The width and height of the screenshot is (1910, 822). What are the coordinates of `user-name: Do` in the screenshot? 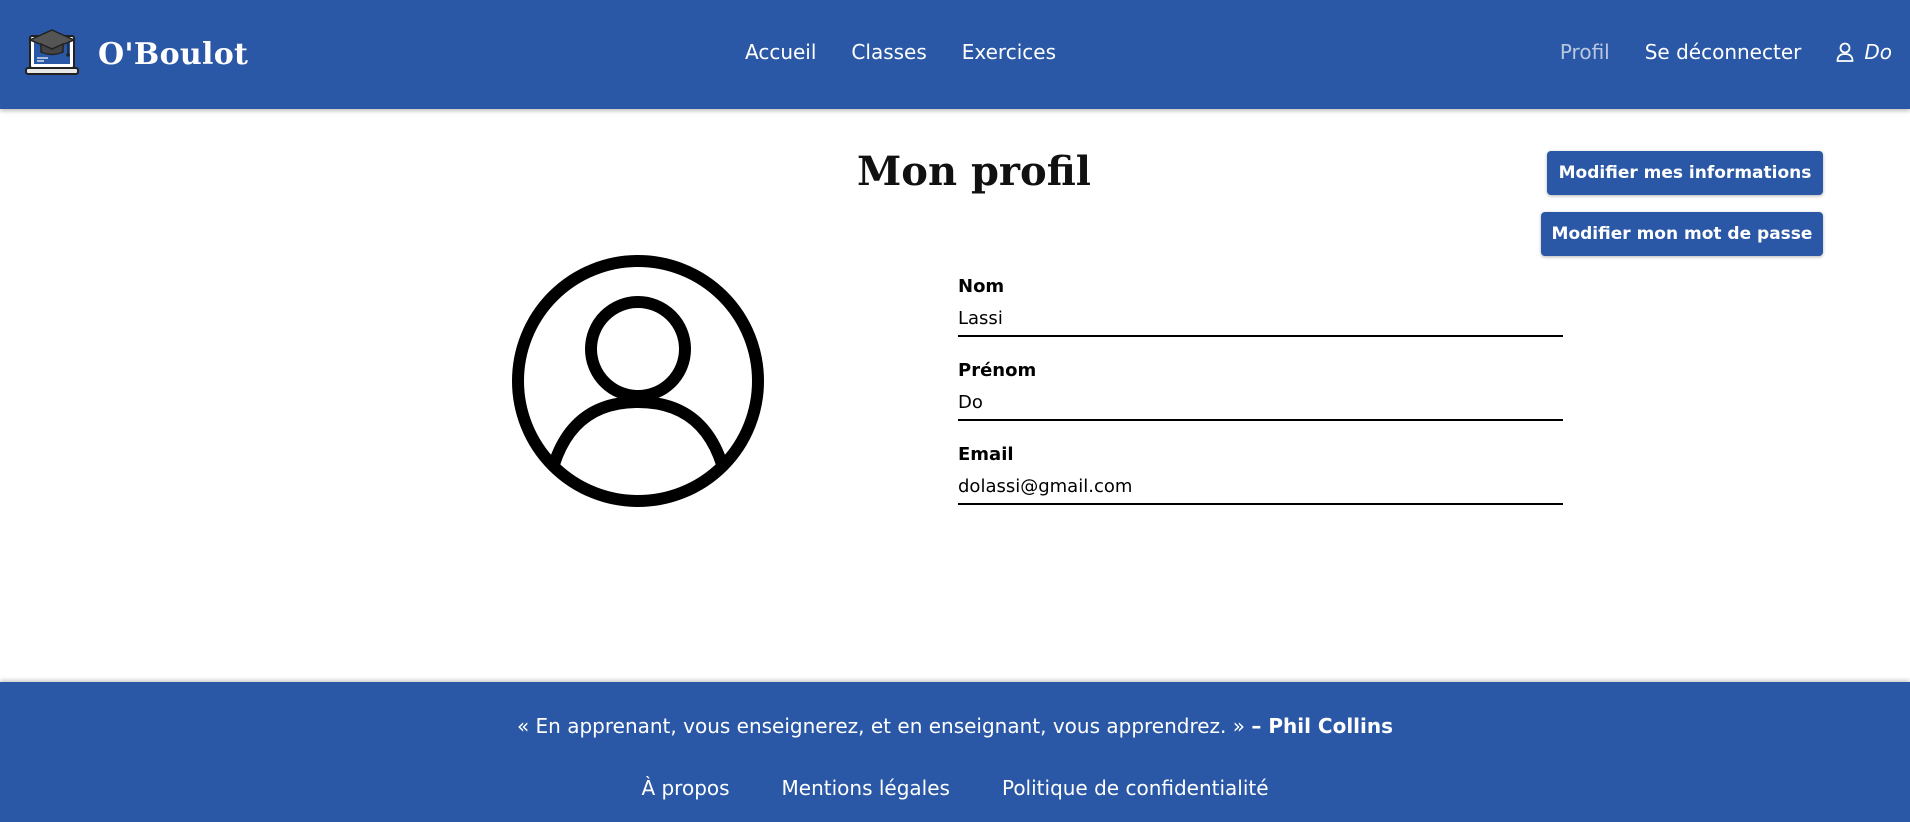 It's located at (1878, 52).